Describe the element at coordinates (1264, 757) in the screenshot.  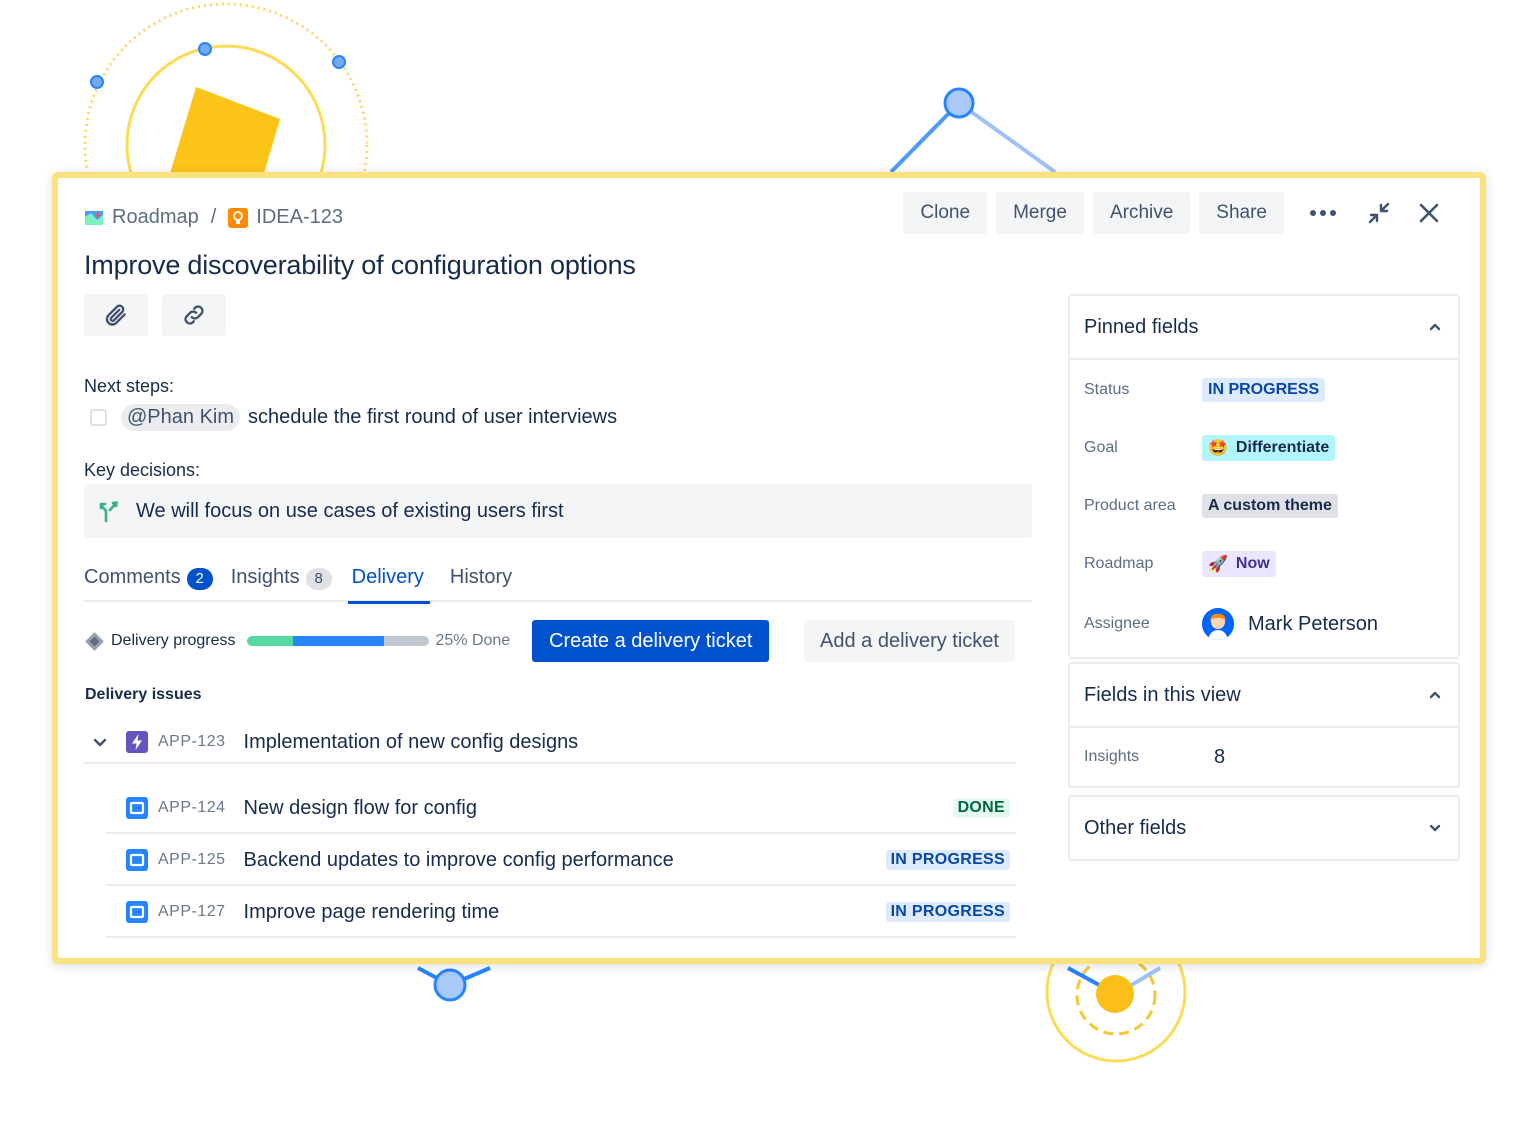
I see `field-insights: Insights 8` at that location.